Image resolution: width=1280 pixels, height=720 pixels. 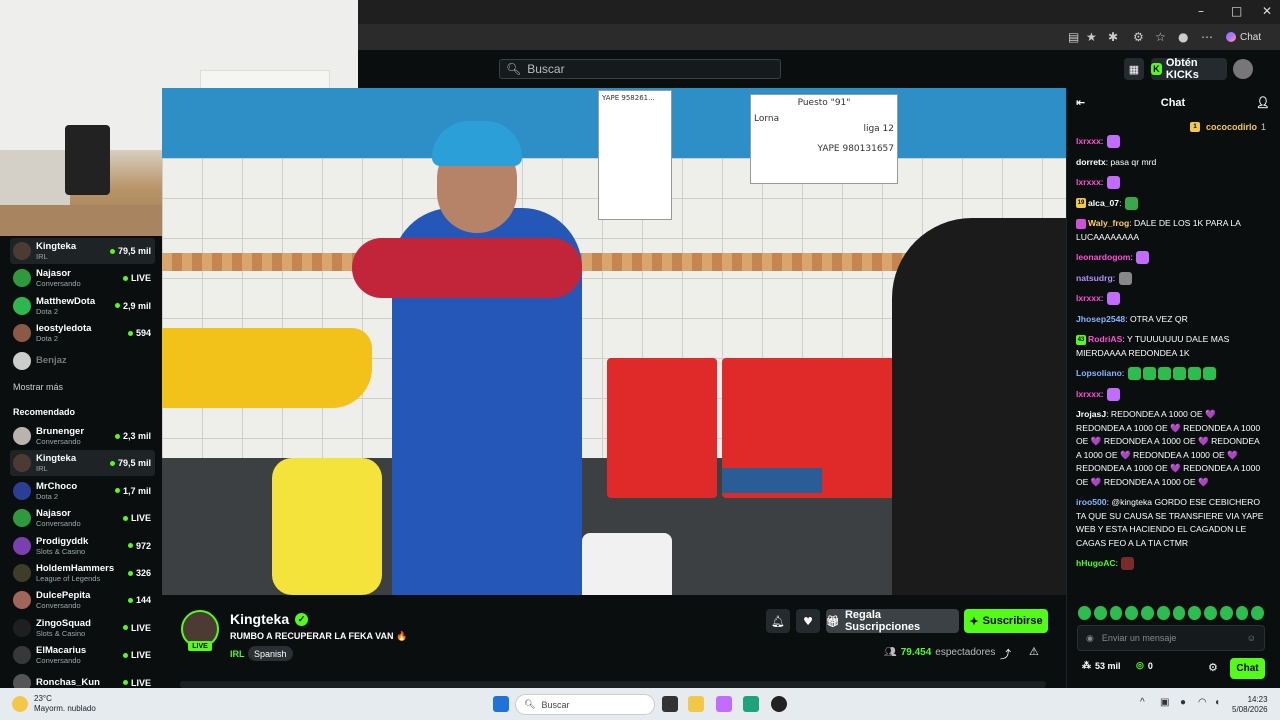 I want to click on close-icon: ✕, so click(x=1267, y=11).